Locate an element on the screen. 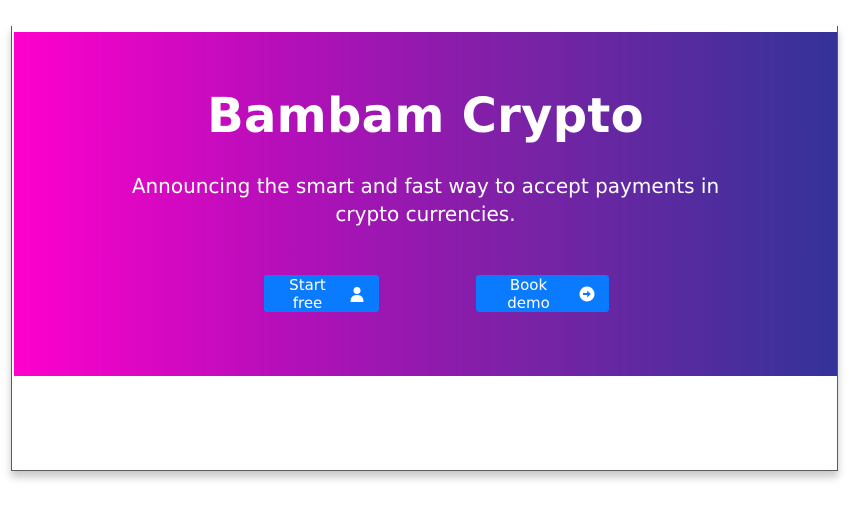  user-icon is located at coordinates (357, 294).